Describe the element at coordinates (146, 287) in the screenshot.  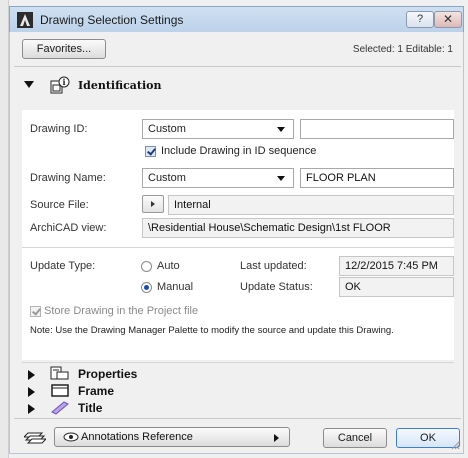
I see `update-manual-radio` at that location.